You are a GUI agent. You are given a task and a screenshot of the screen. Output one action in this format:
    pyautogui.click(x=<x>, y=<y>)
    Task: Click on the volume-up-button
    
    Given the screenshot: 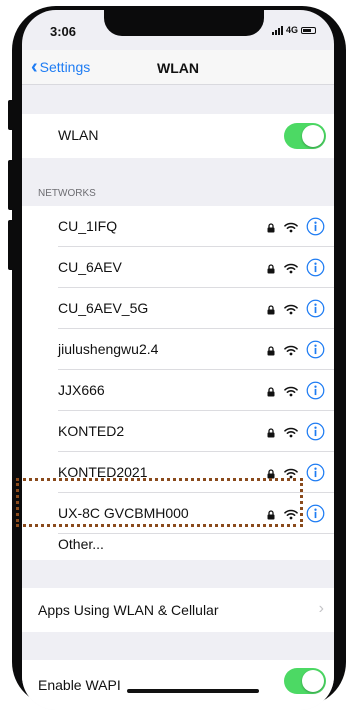 What is the action you would take?
    pyautogui.click(x=11, y=185)
    